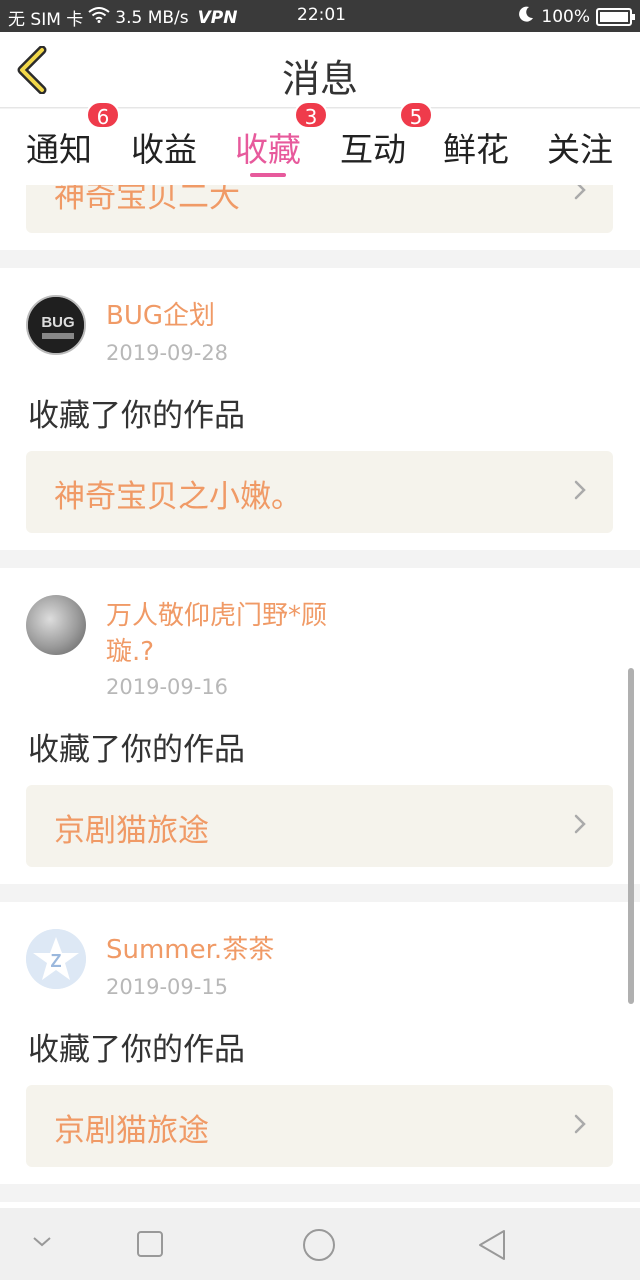  I want to click on list-item: 神奇宝贝二大, so click(320, 217).